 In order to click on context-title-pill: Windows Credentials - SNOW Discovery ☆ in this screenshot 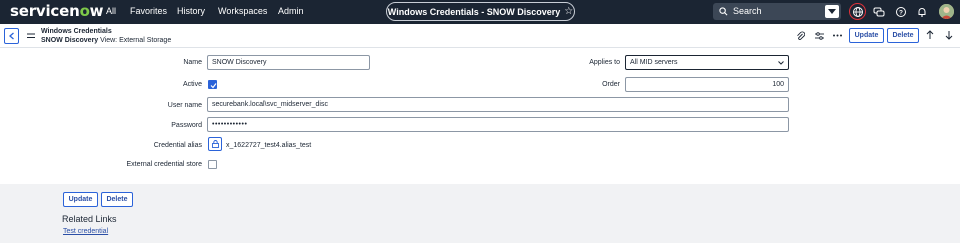, I will do `click(480, 11)`.